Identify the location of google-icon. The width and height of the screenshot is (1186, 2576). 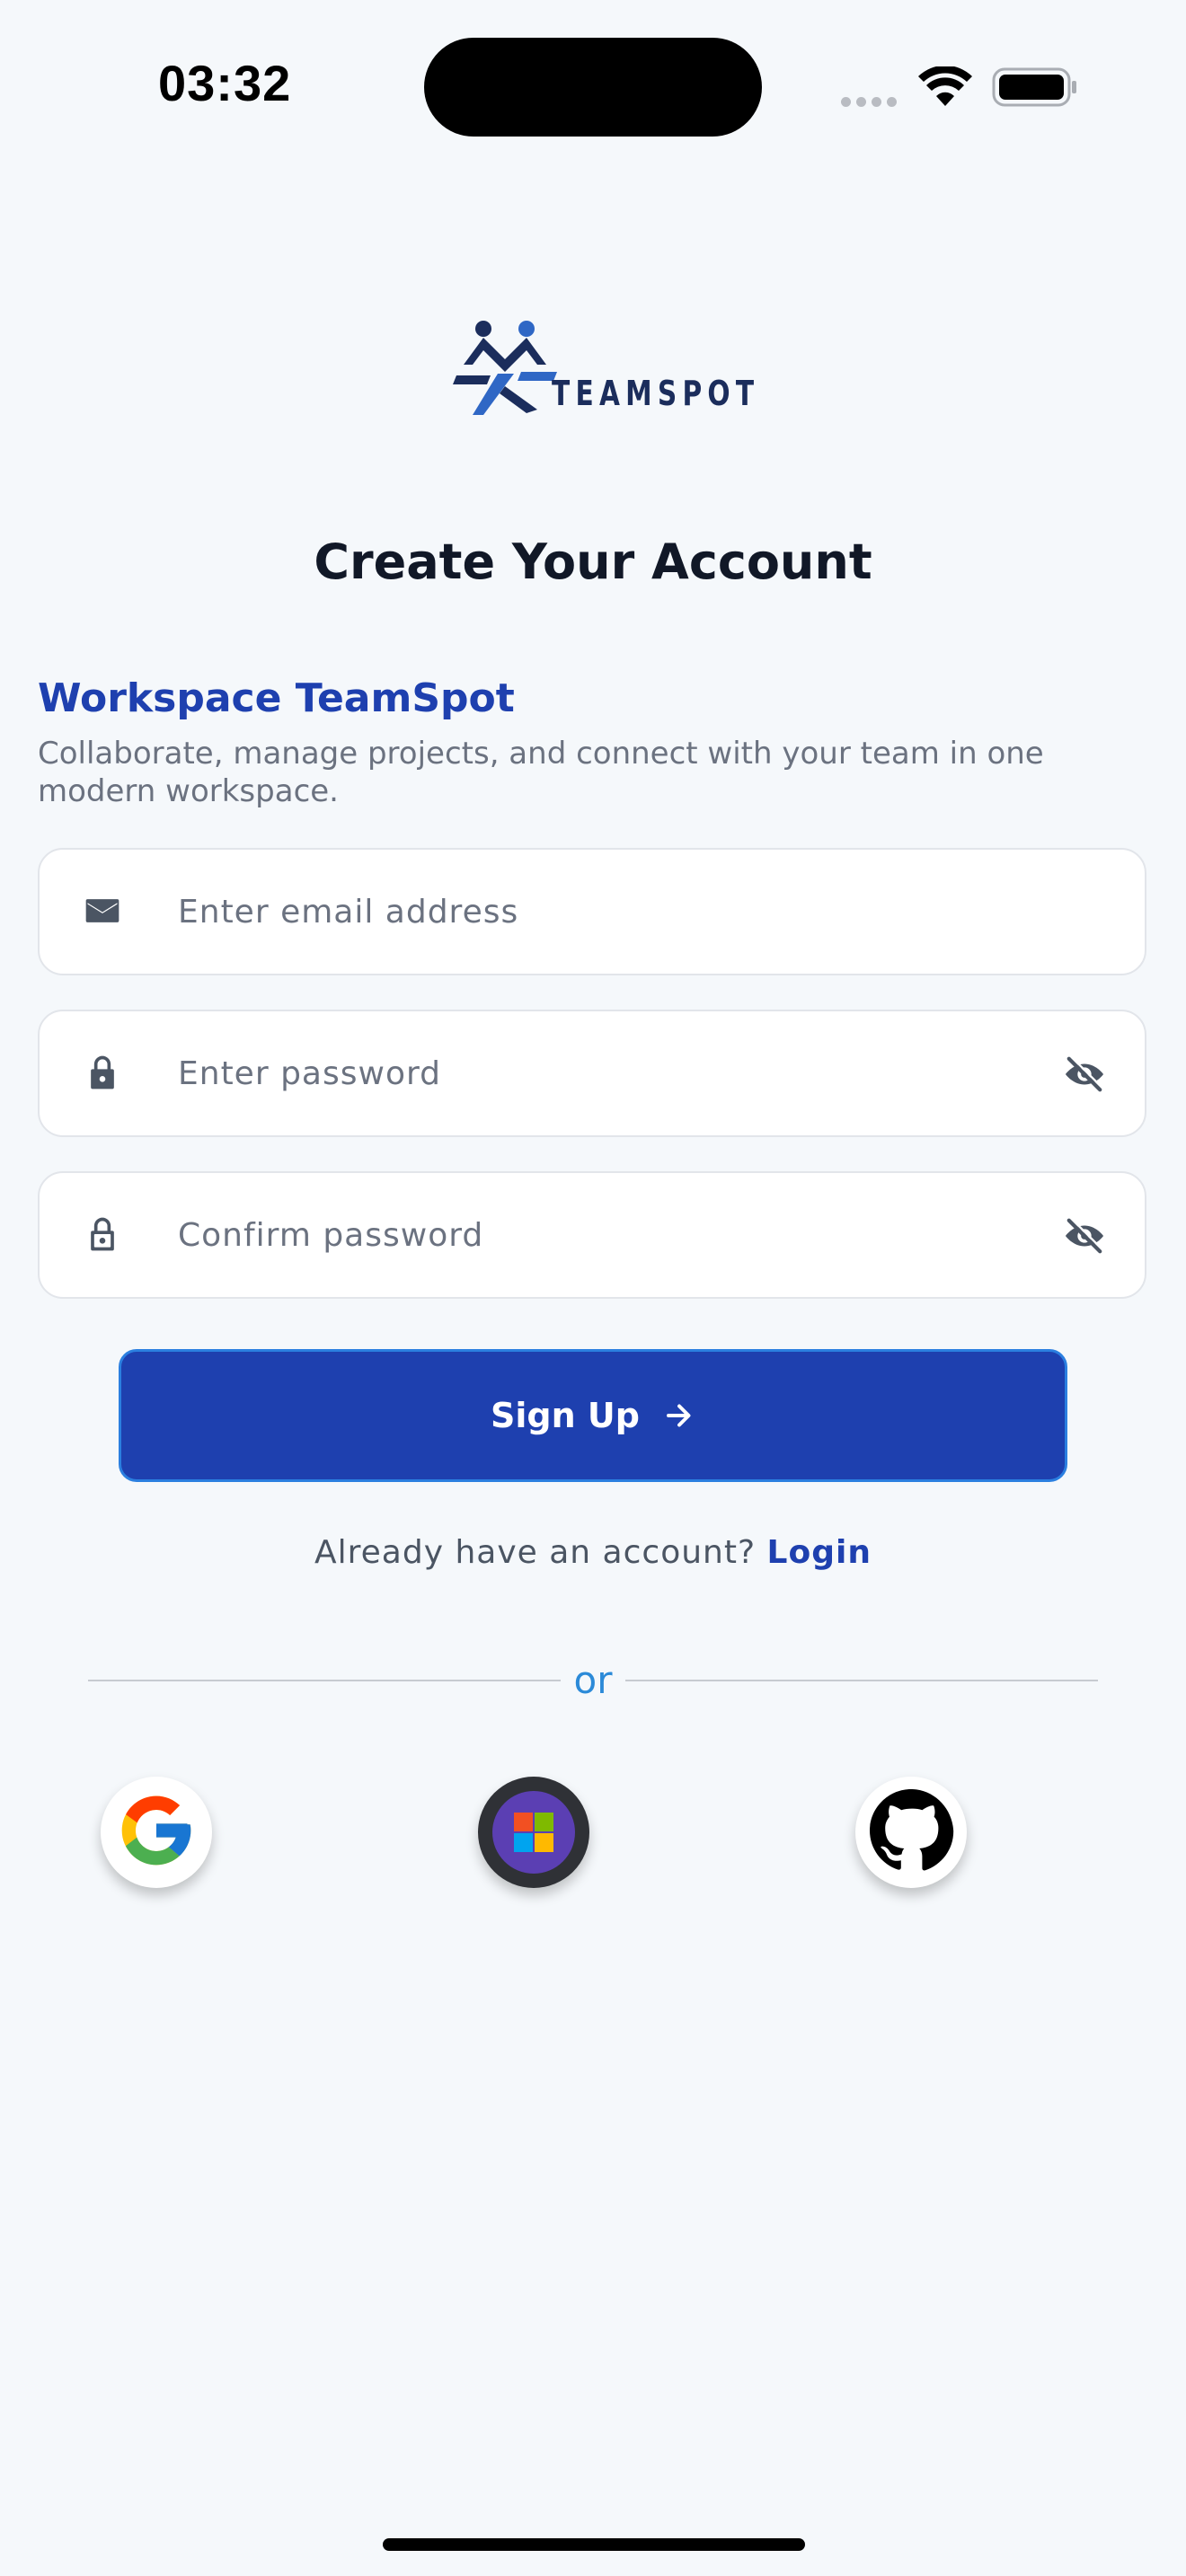
(156, 1832).